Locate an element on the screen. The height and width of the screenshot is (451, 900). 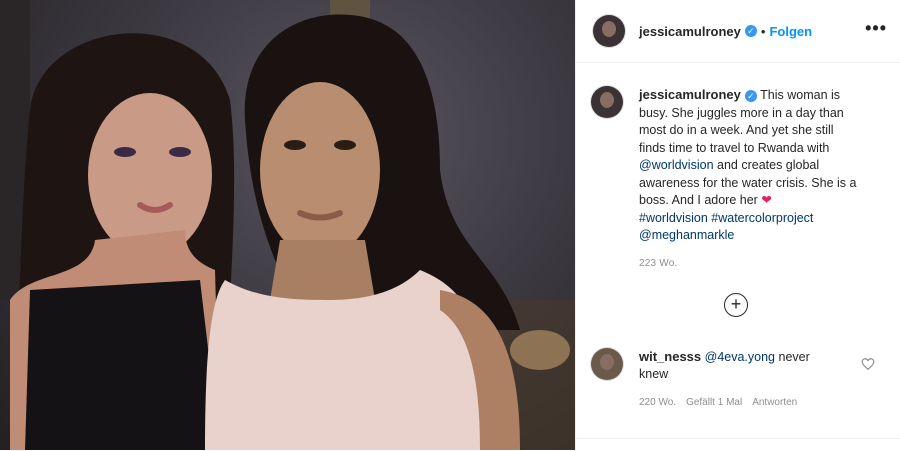
reply-button: Antworten is located at coordinates (774, 402).